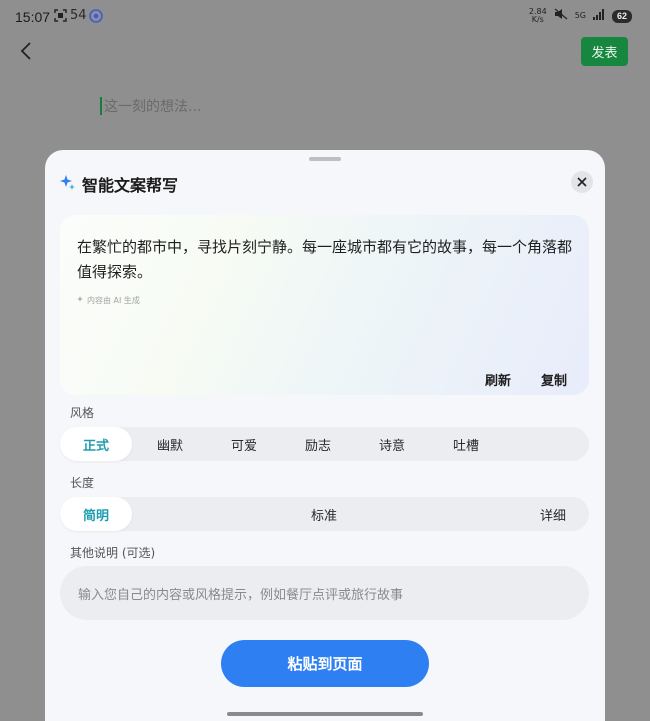 The height and width of the screenshot is (721, 650). Describe the element at coordinates (561, 16) in the screenshot. I see `mute-icon` at that location.